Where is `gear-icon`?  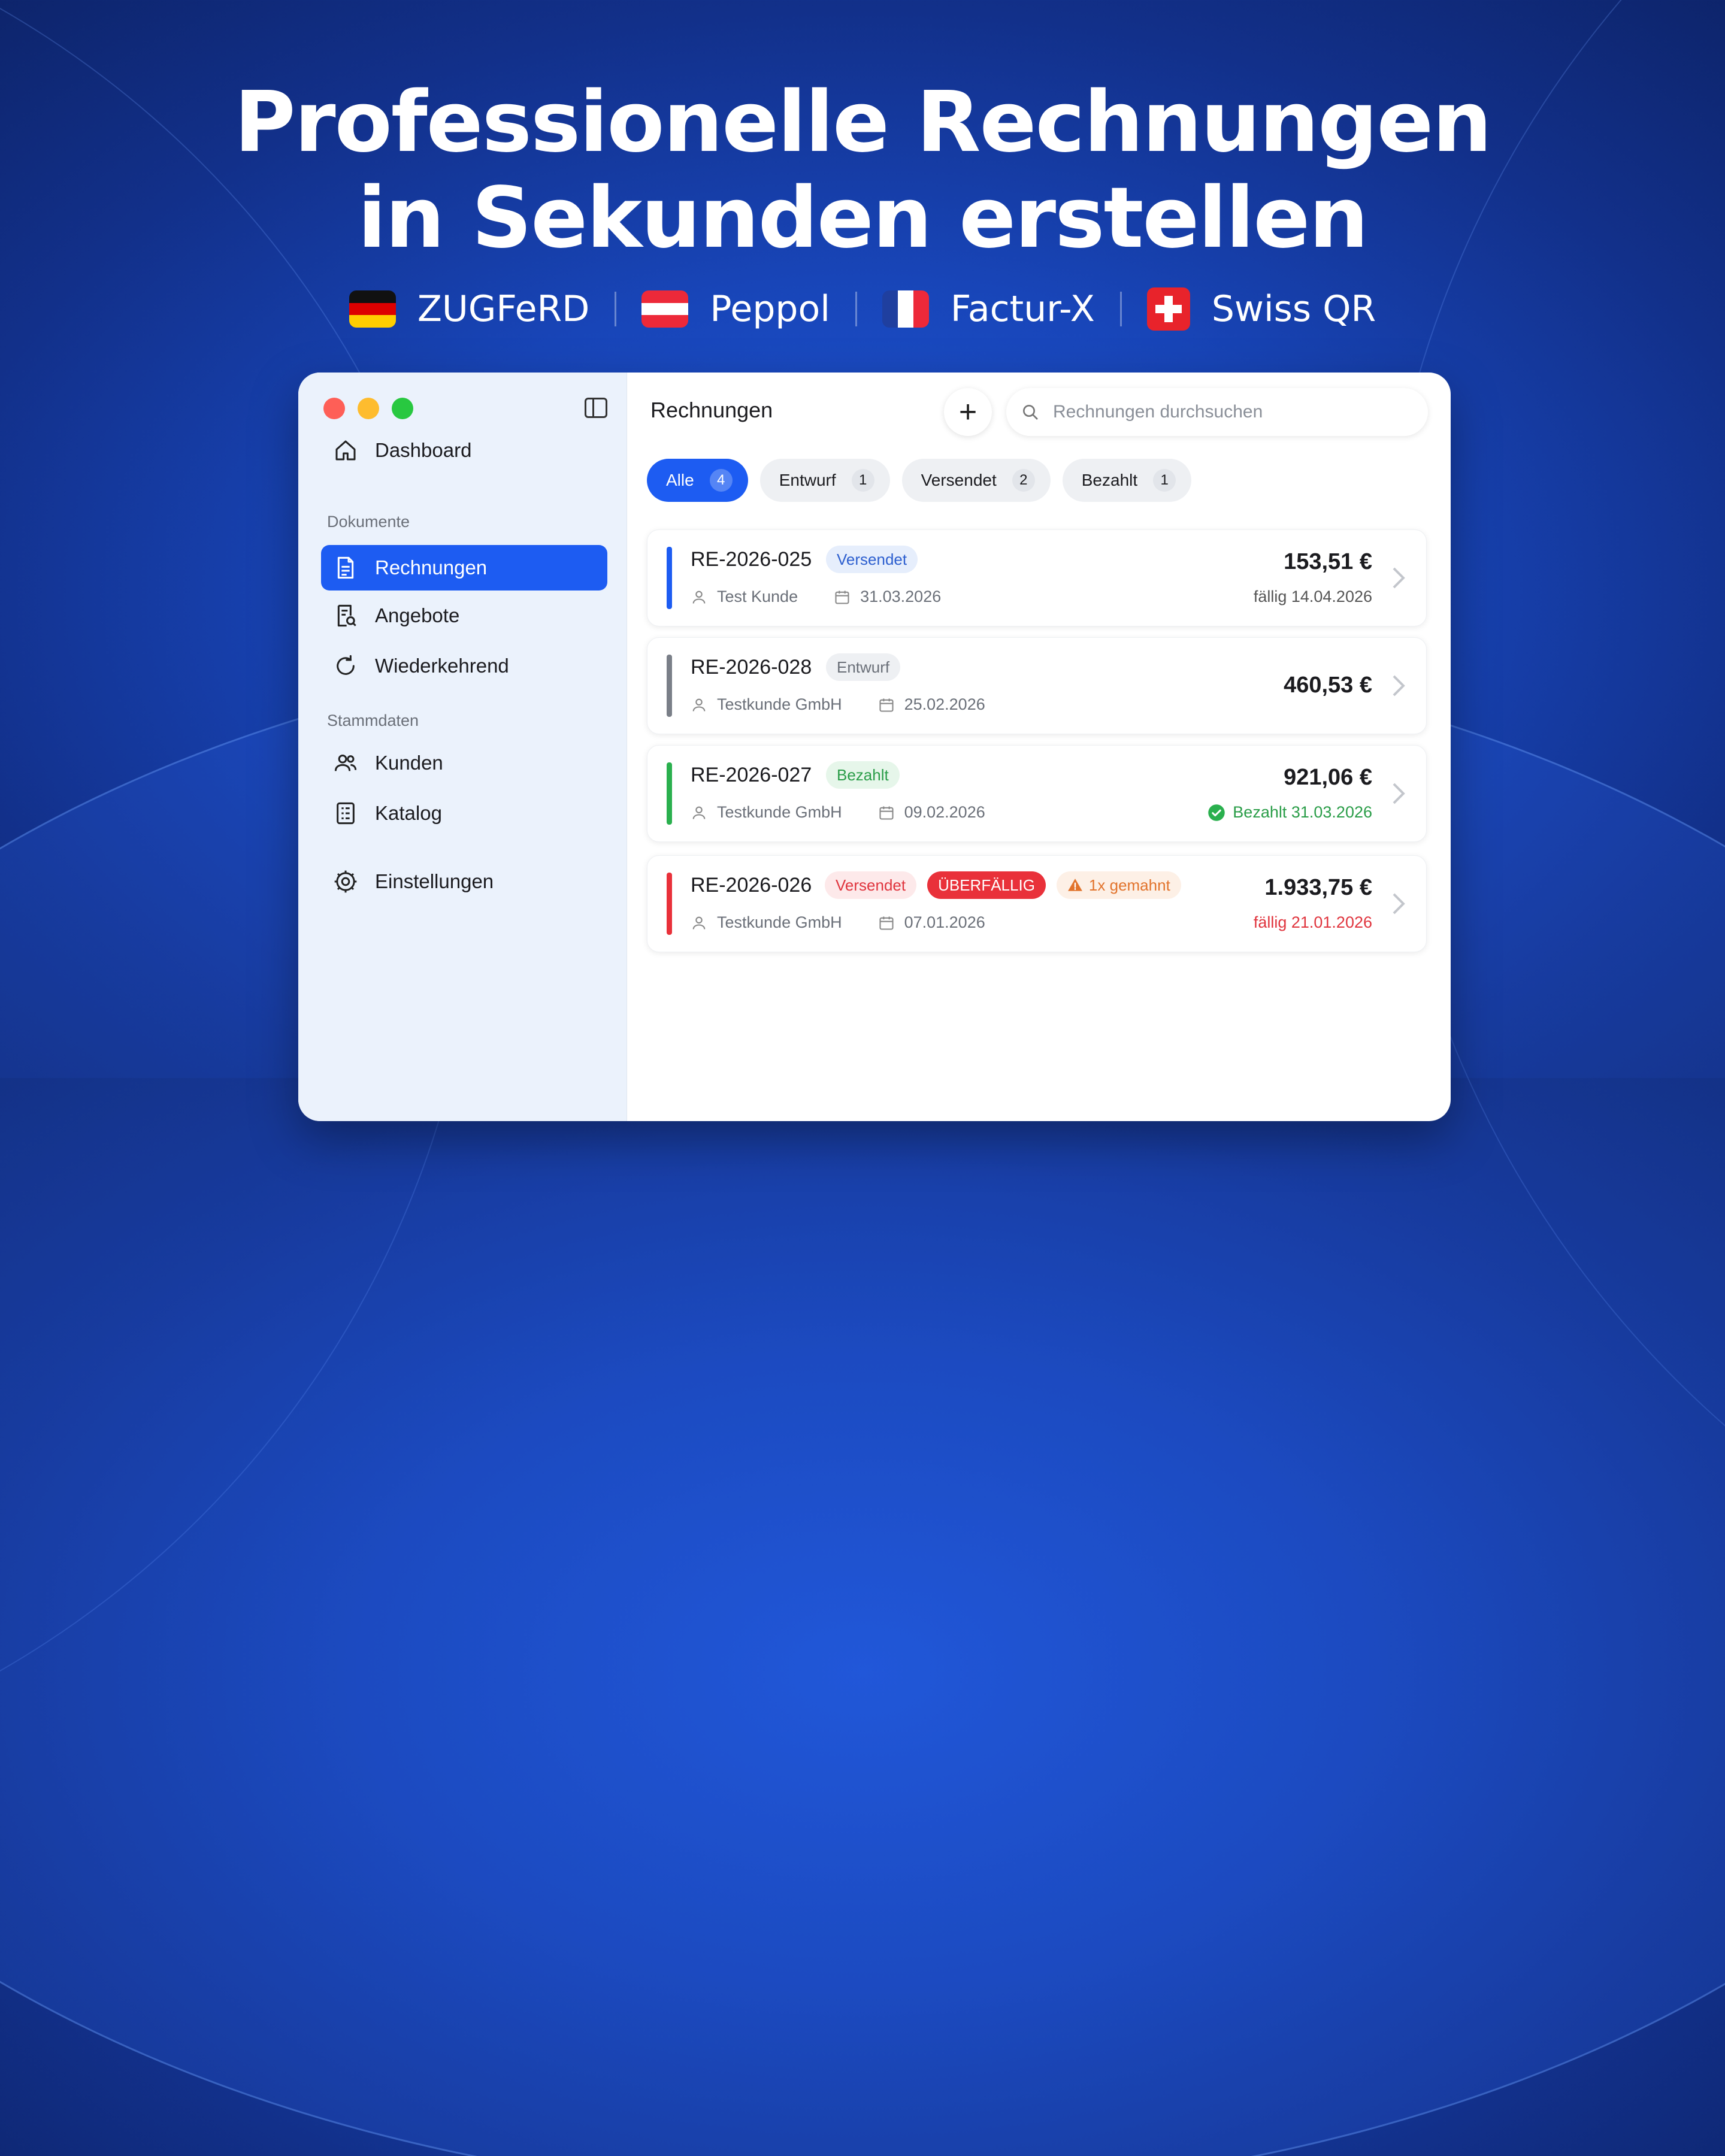
gear-icon is located at coordinates (345, 882).